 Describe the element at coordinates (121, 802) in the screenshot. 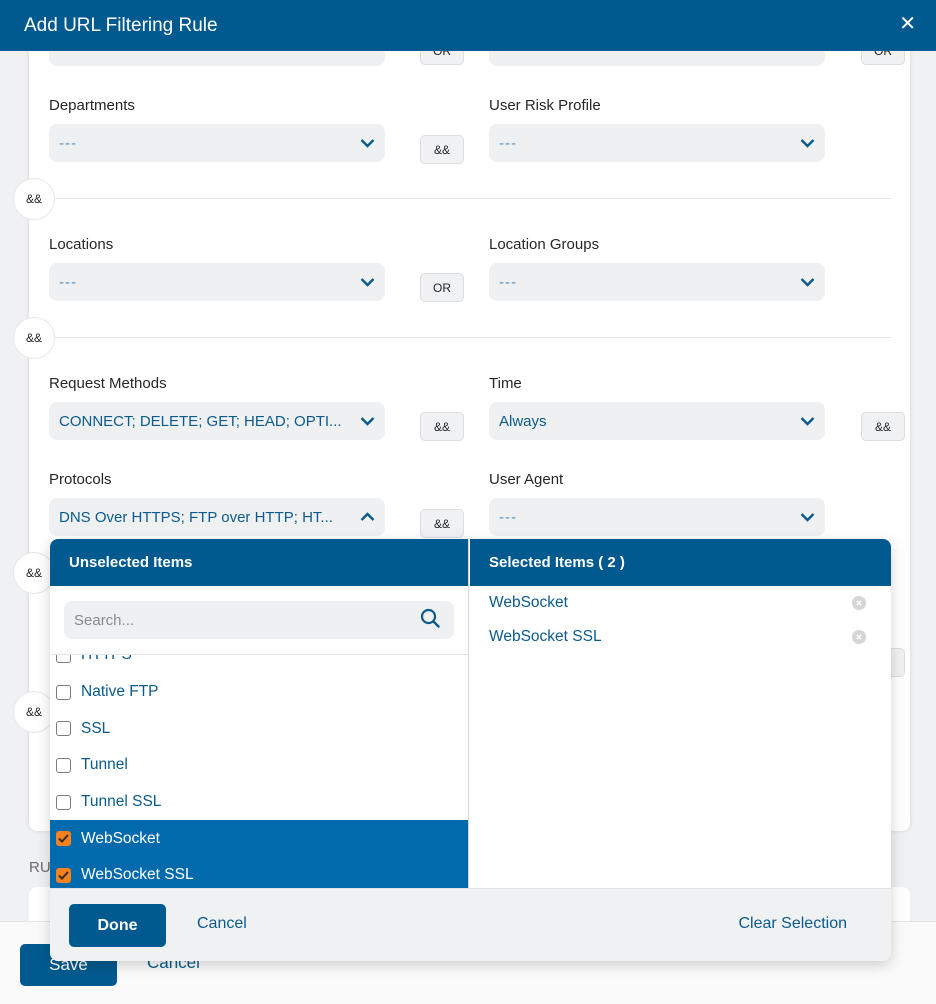

I see `option-label: Tunnel SSL` at that location.